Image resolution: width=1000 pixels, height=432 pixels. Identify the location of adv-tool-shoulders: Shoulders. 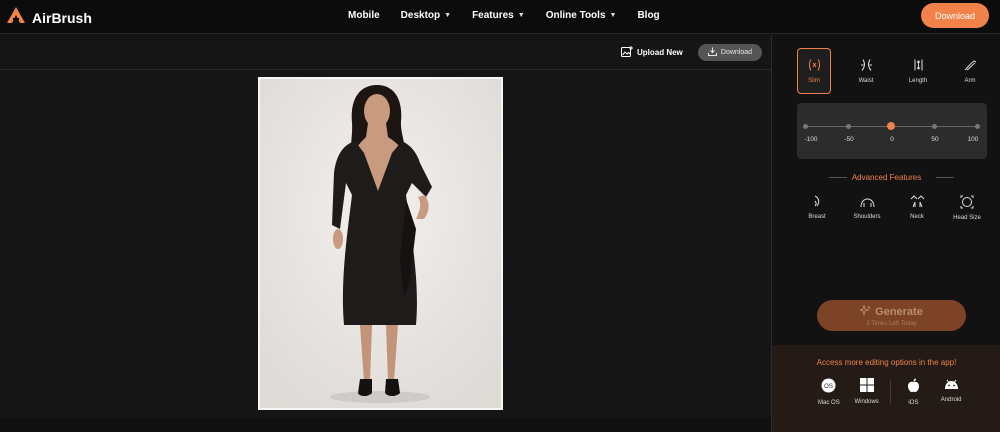
(867, 208).